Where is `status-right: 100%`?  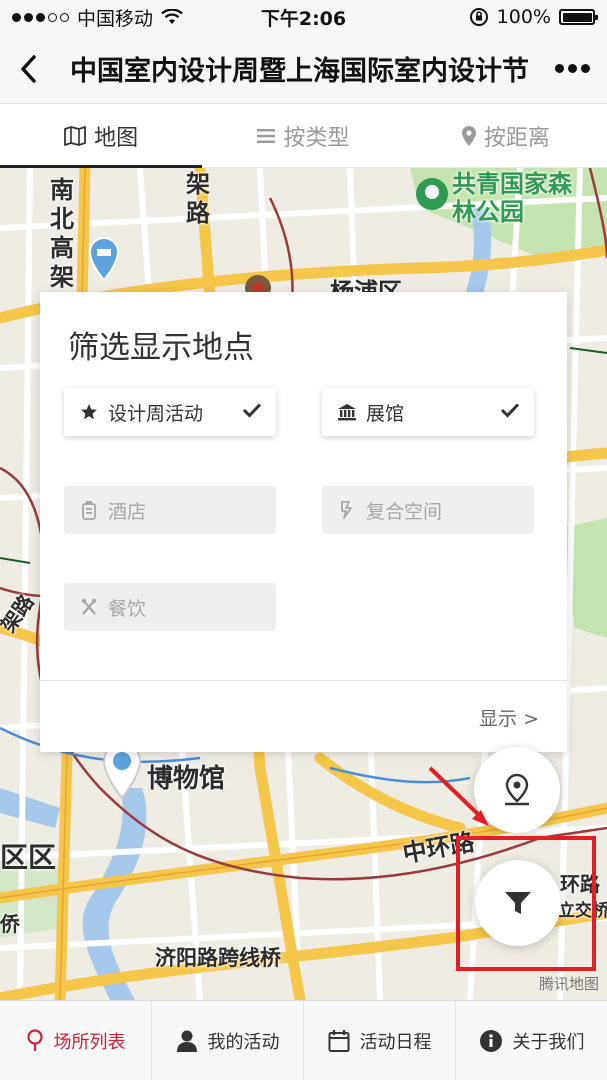
status-right: 100% is located at coordinates (533, 17).